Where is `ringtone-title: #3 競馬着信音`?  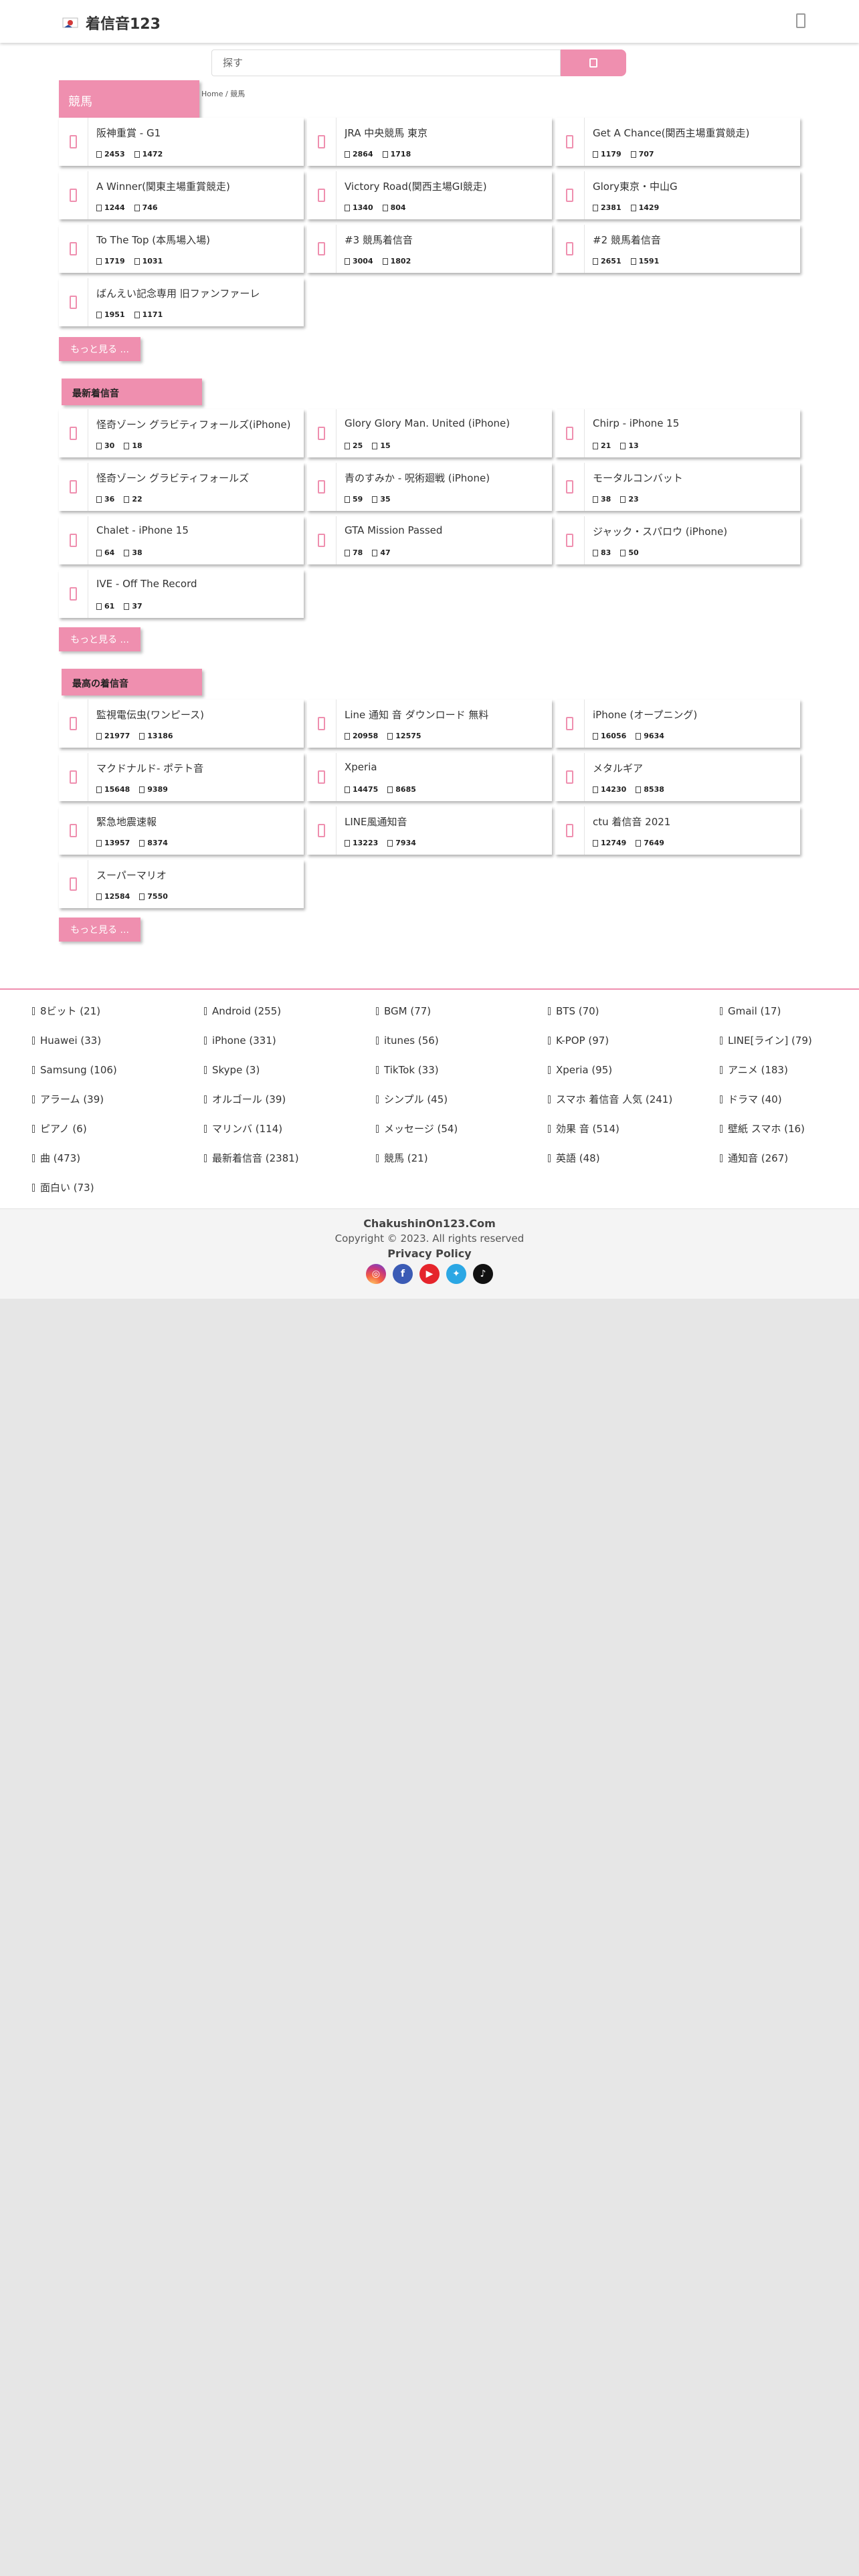
ringtone-title: #3 競馬着信音 is located at coordinates (379, 240).